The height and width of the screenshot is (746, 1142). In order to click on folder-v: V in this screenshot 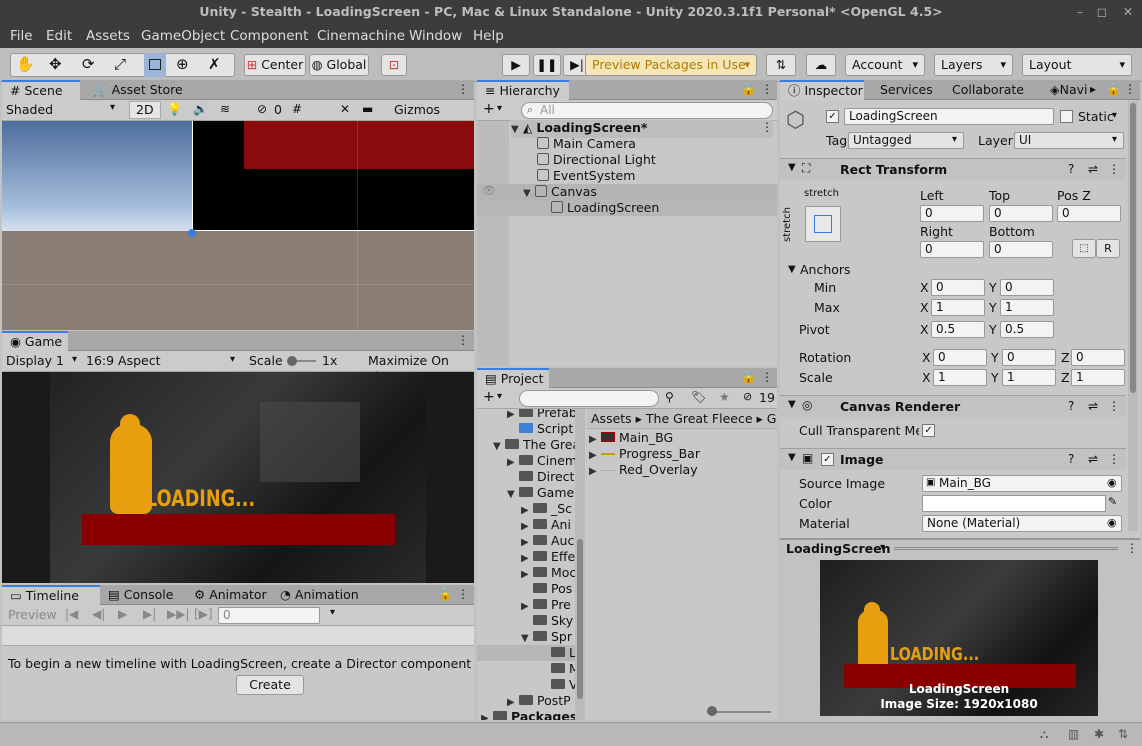, I will do `click(564, 685)`.